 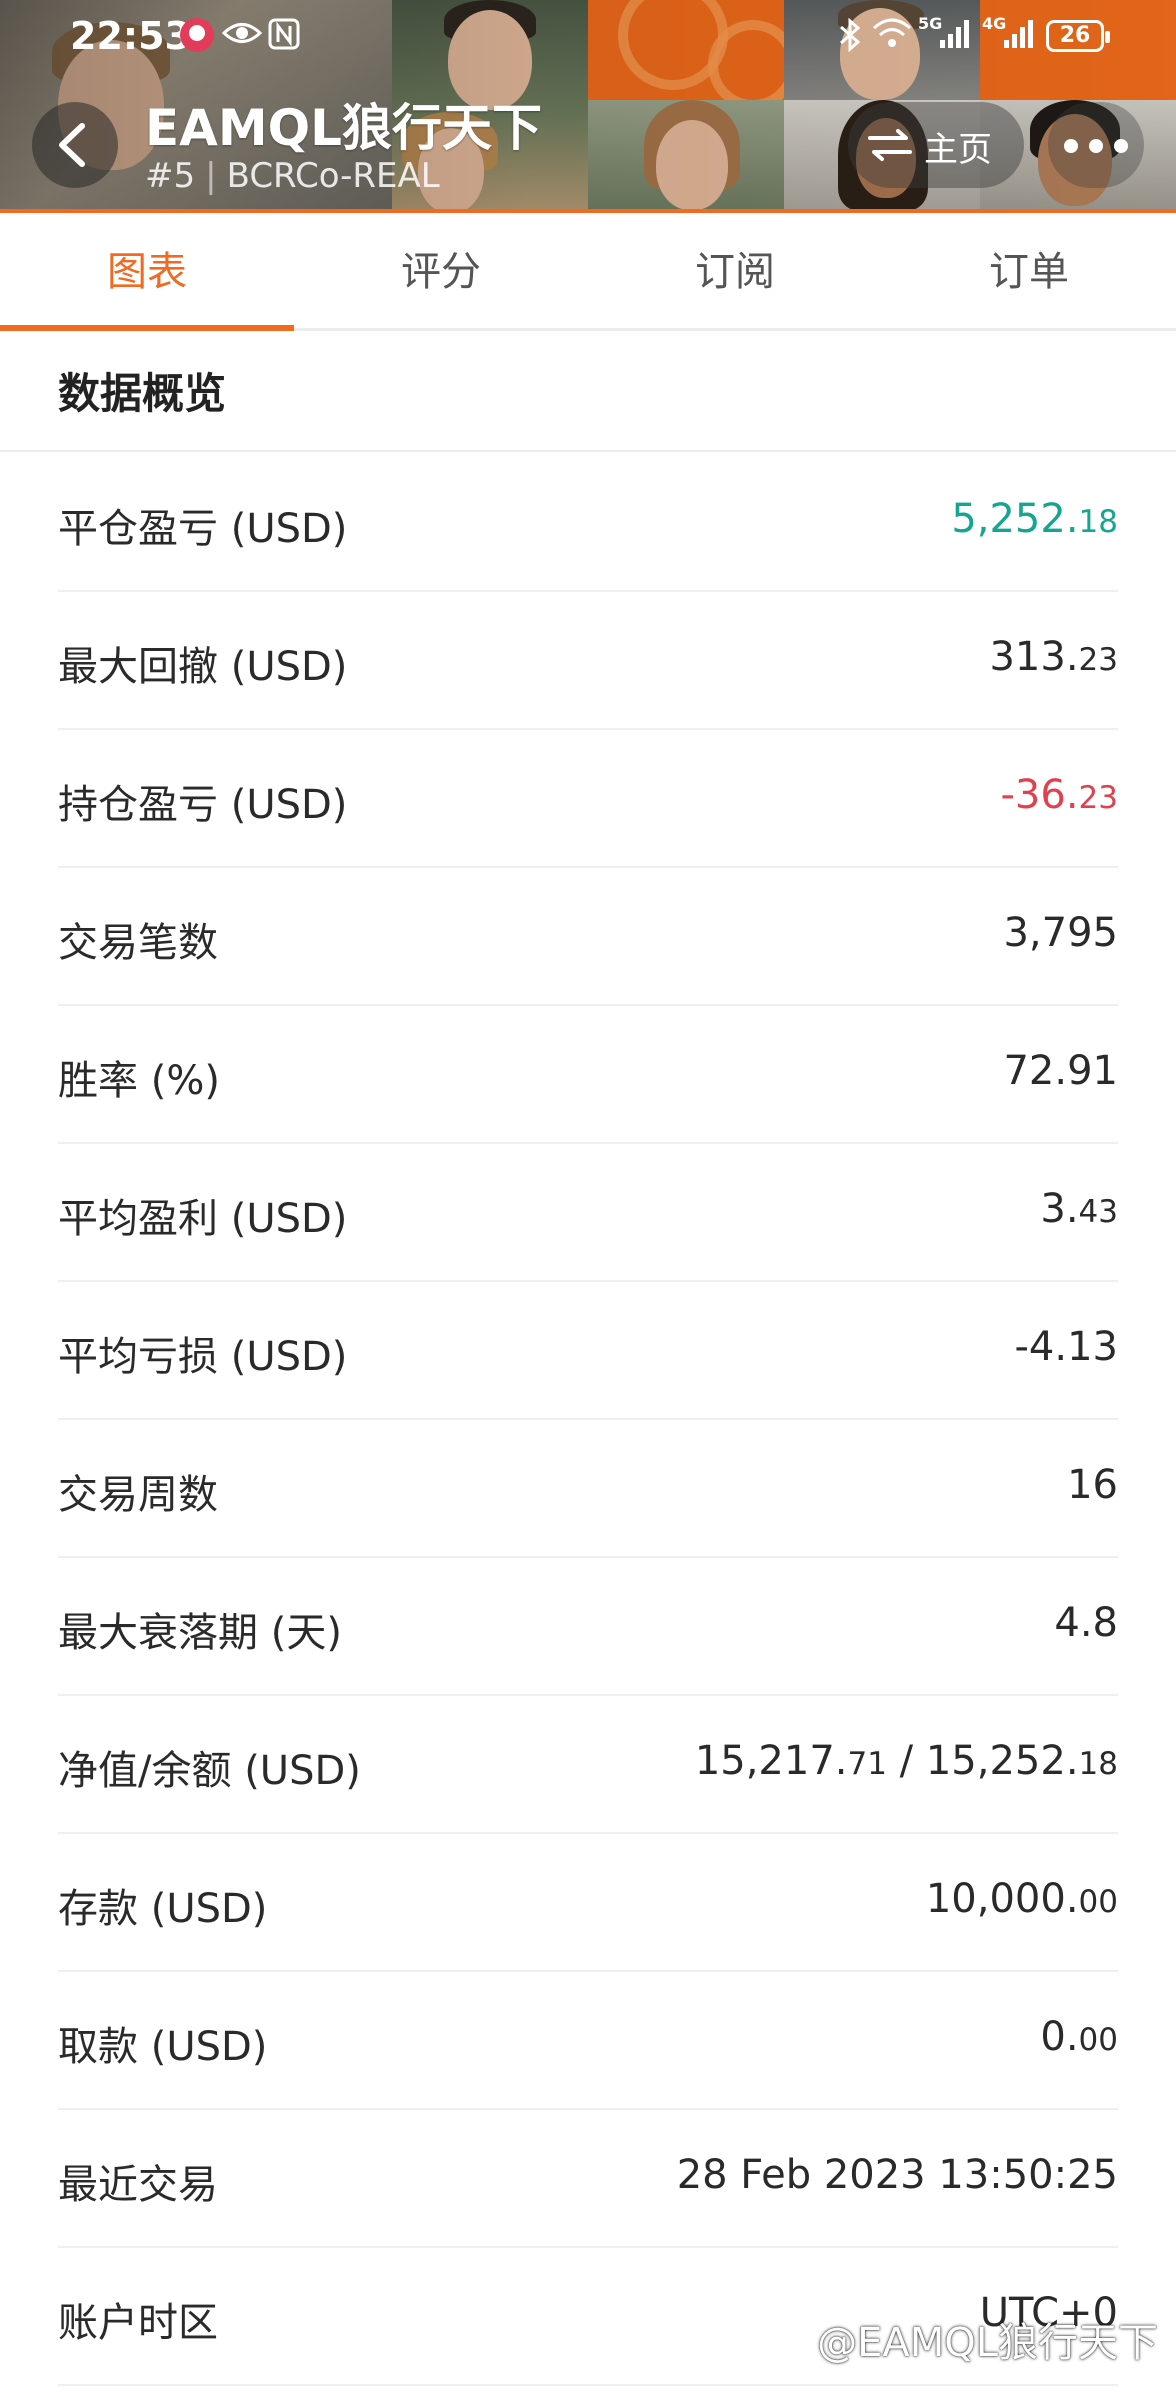 What do you see at coordinates (200, 1633) in the screenshot?
I see `stat-label: 最大衰落期 (天)` at bounding box center [200, 1633].